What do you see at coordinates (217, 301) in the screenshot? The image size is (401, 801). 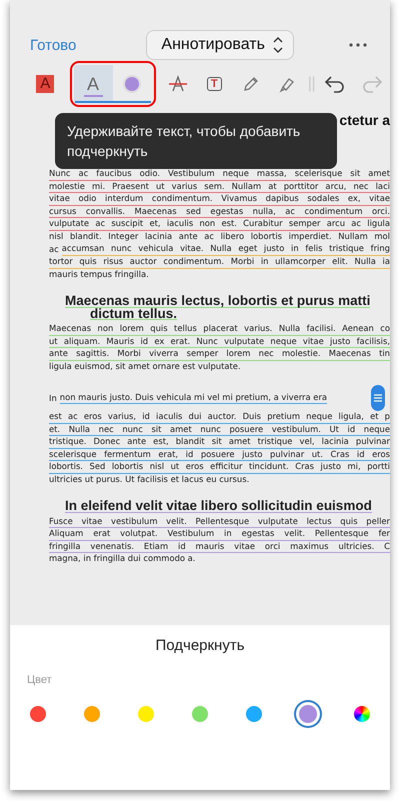 I see `heading-text: Maecenas mauris lectus, lobortis et purus matti` at bounding box center [217, 301].